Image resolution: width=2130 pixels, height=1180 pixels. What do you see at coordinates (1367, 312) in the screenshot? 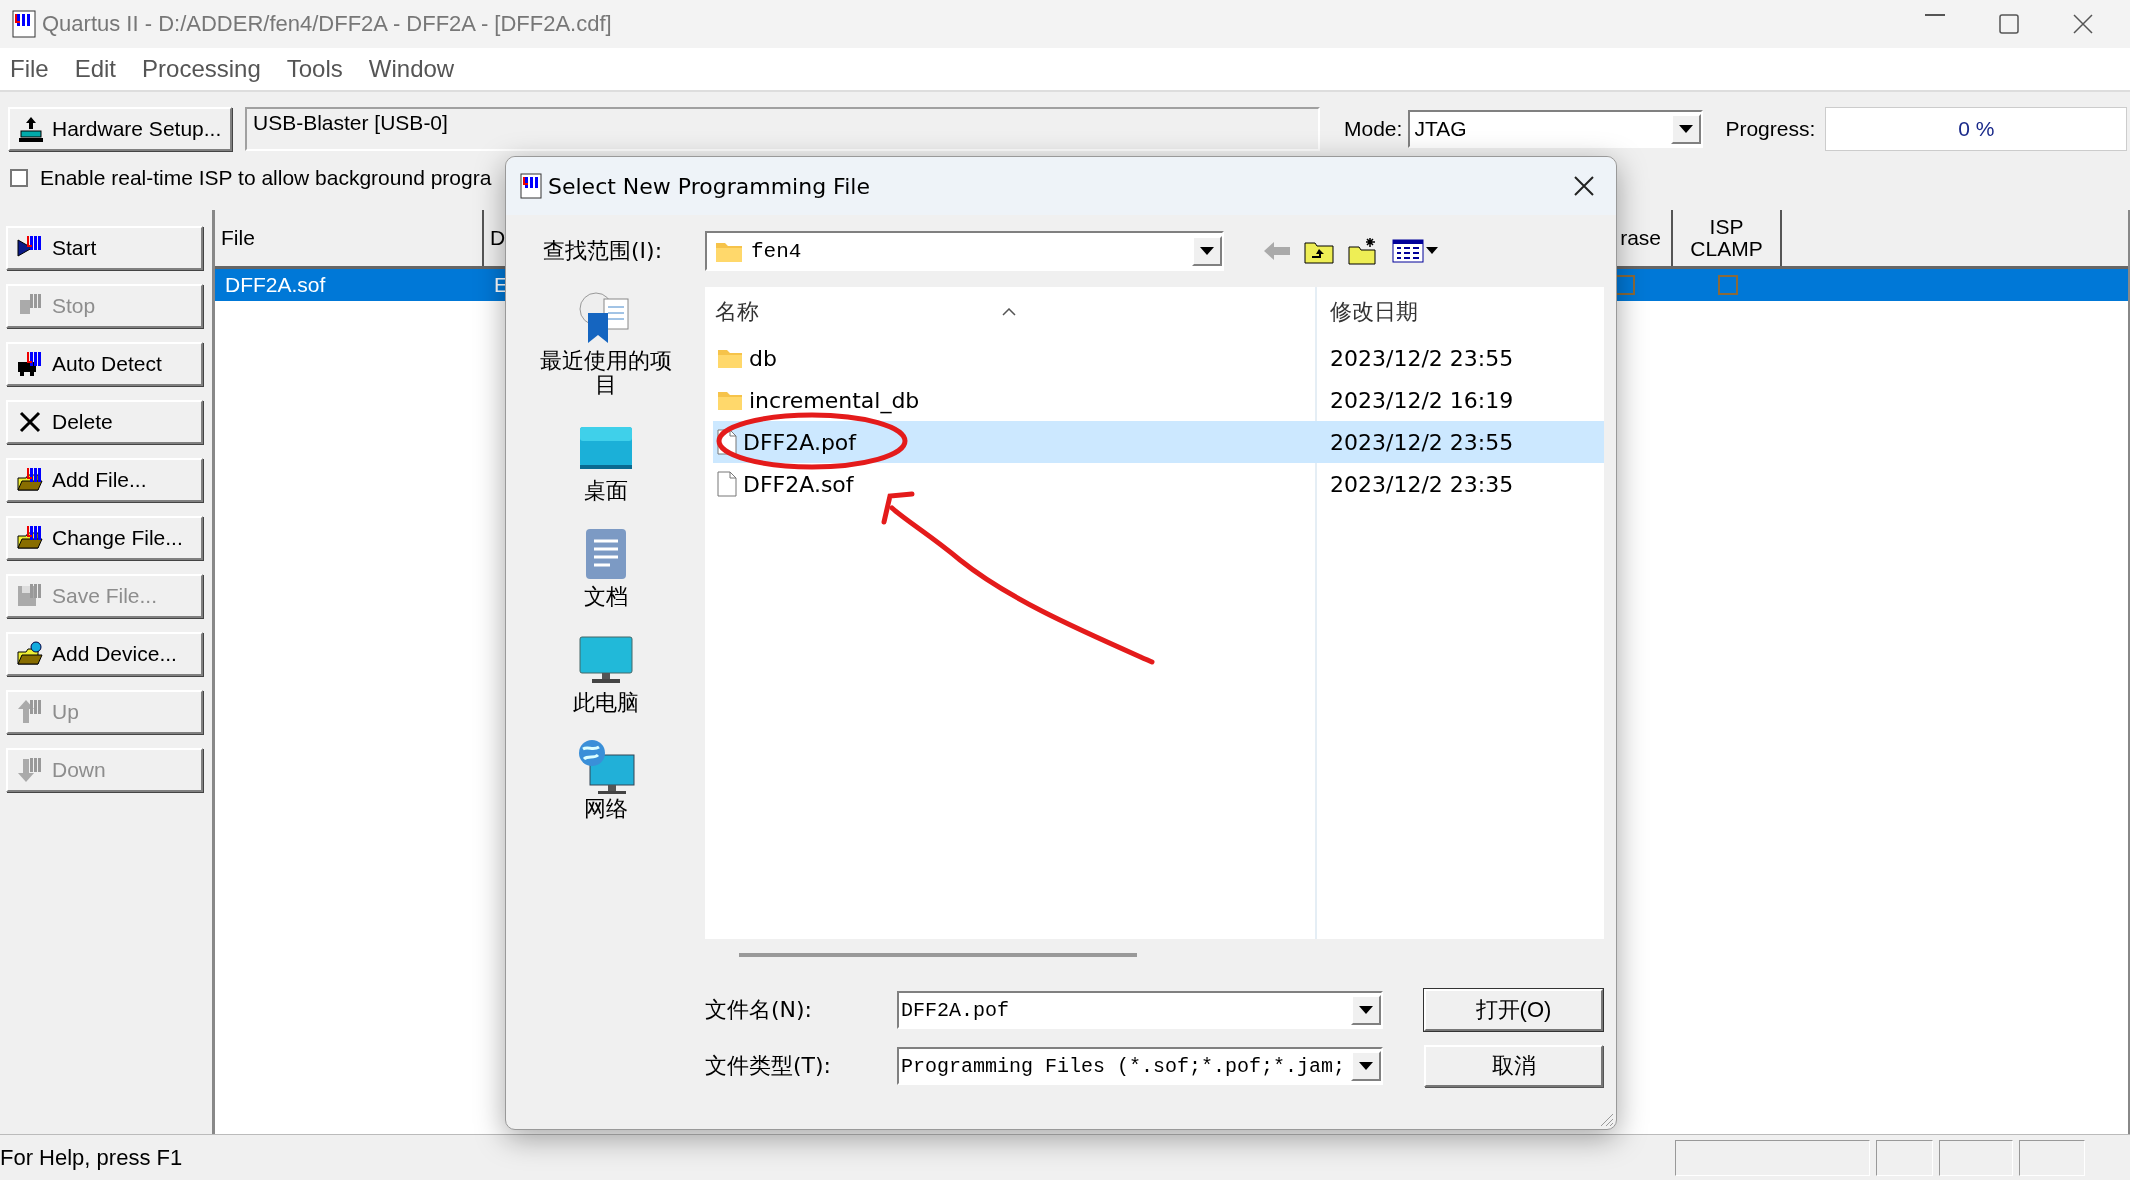
I see `column-header: 修改日期` at bounding box center [1367, 312].